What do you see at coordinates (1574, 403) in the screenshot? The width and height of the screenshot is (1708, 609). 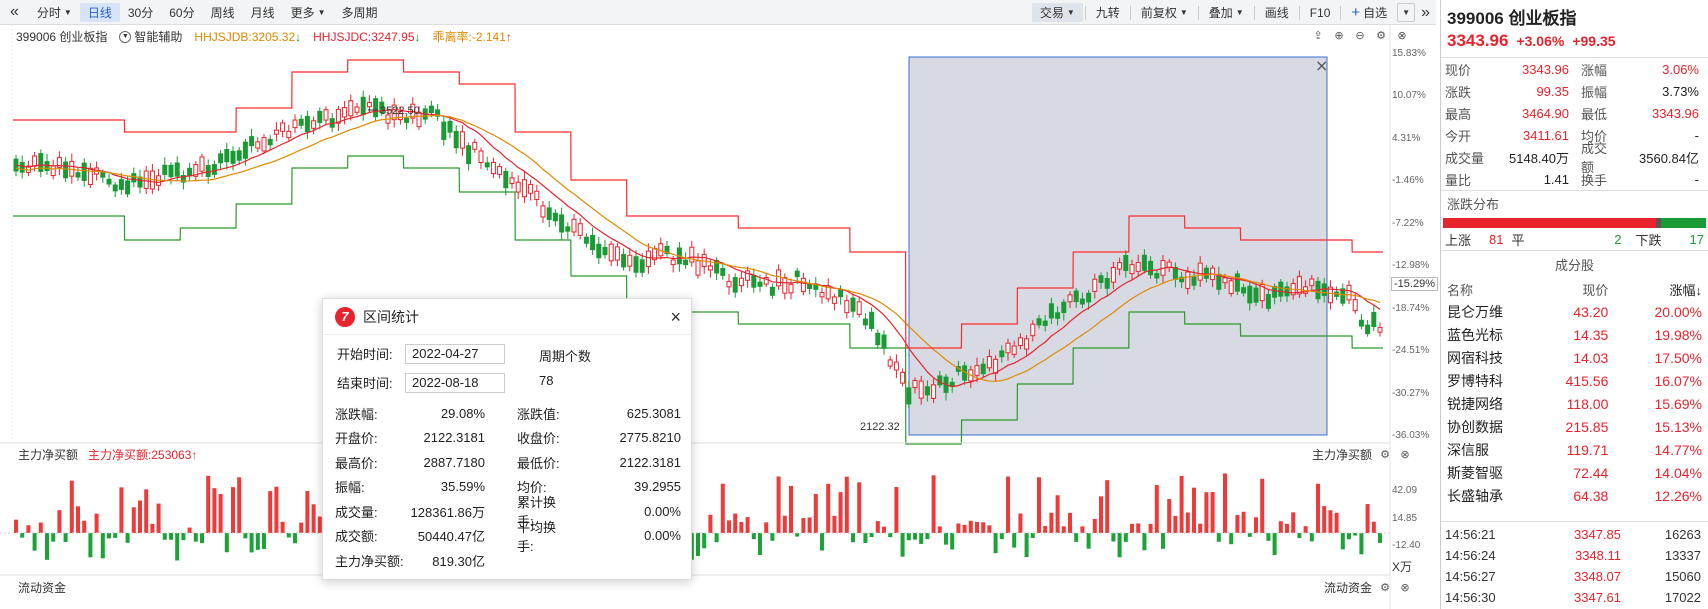 I see `component-row: 锐捷网络 118.00 15.69%` at bounding box center [1574, 403].